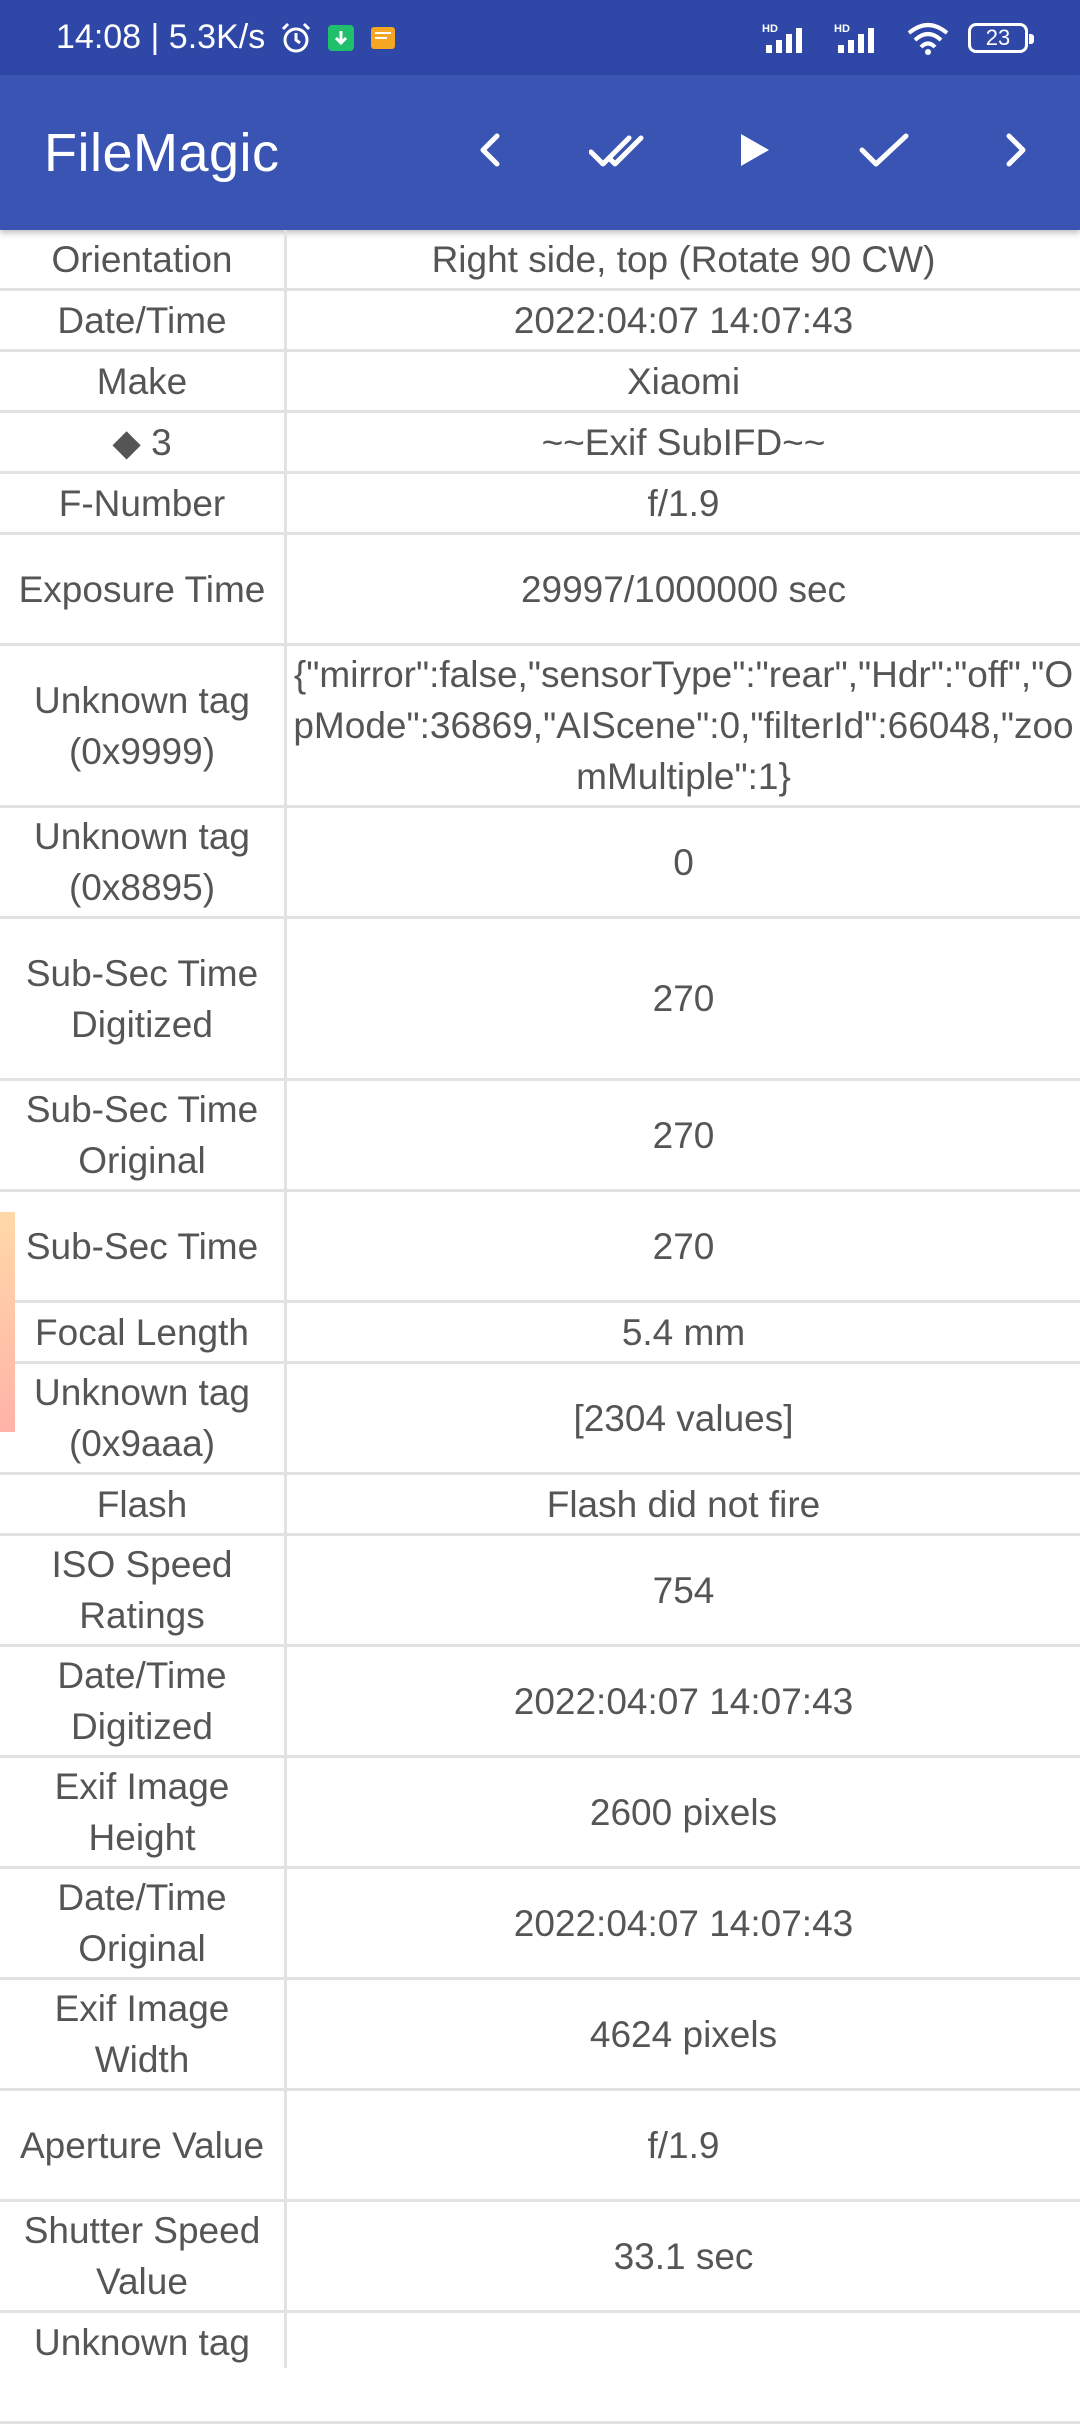 The image size is (1080, 2424). I want to click on table-row: Make Xiaomi, so click(540, 382).